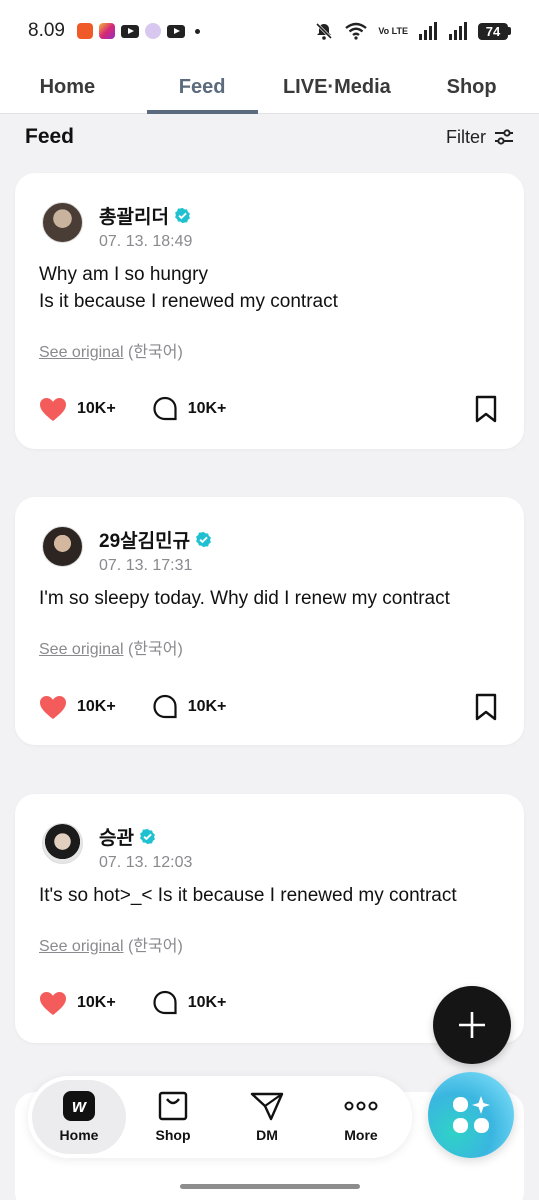 This screenshot has width=539, height=1200. I want to click on filter-label: Filter, so click(466, 136).